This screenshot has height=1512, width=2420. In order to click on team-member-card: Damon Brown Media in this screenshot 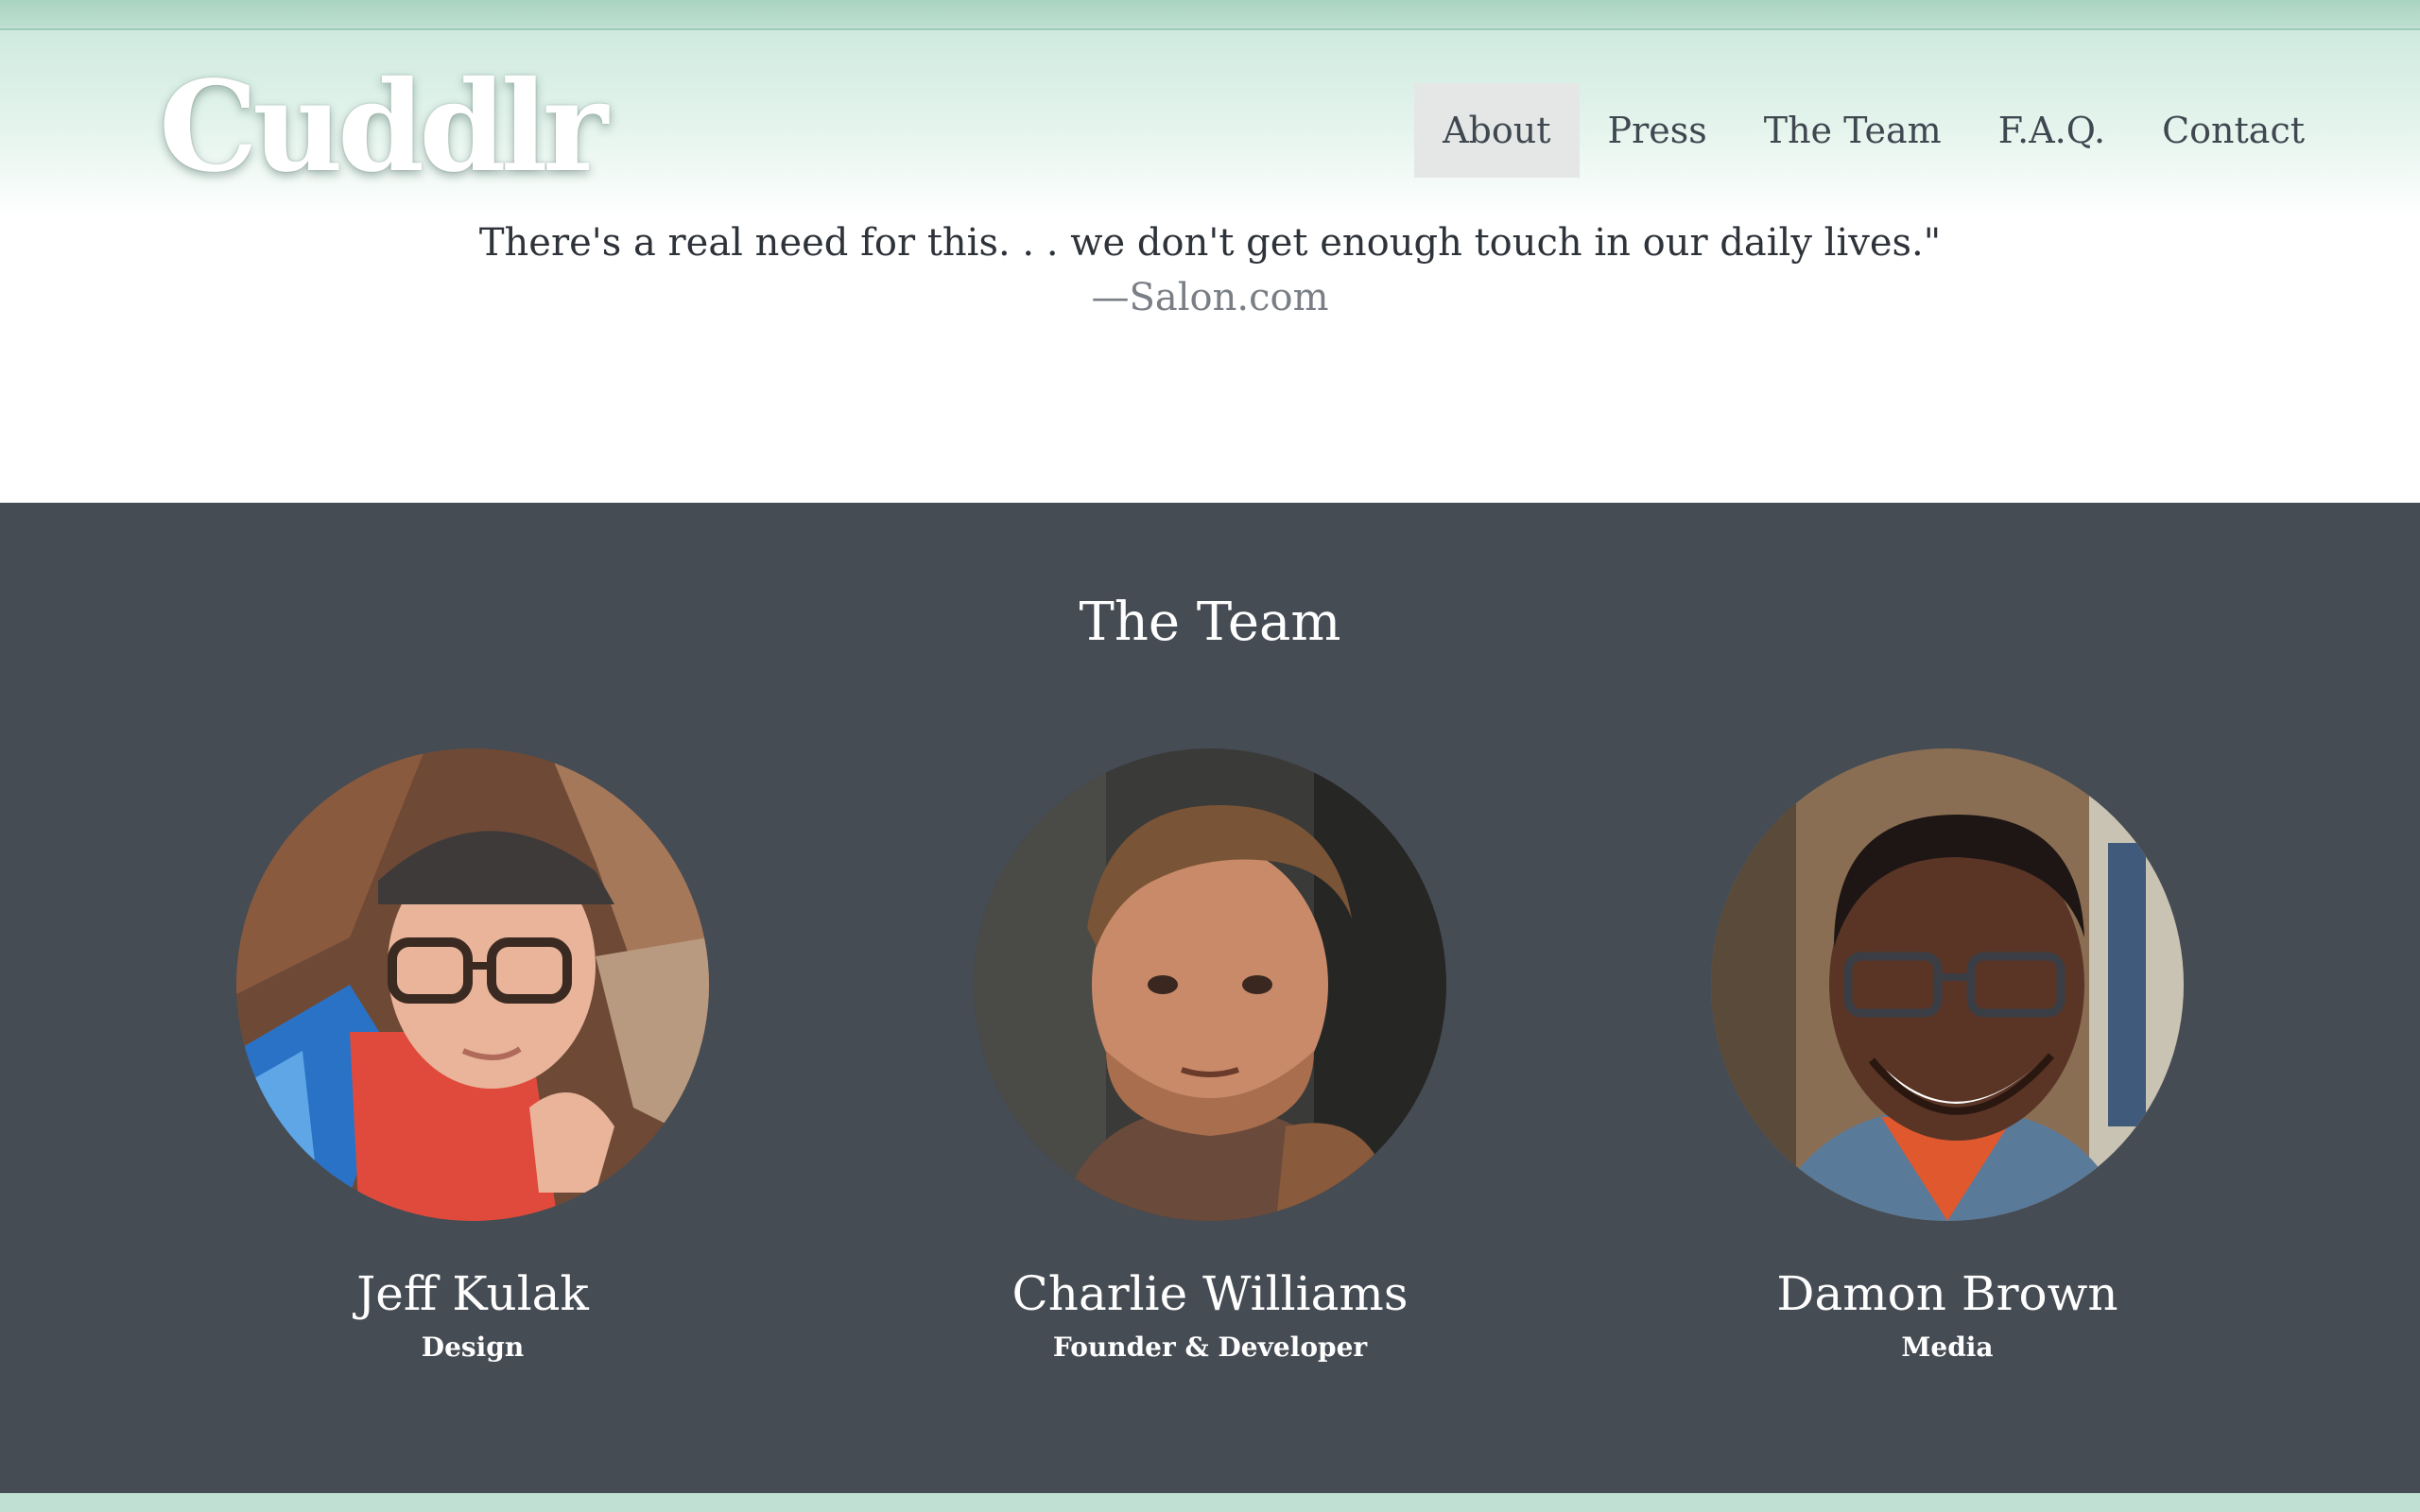, I will do `click(1947, 1057)`.